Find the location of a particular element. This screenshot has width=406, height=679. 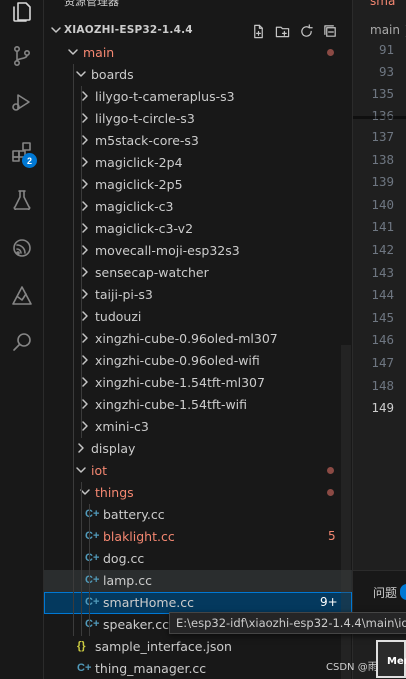

folder-item-xingzhi-cube-0-96oled-wifi: xingzhi-cube-0.96oled-wifi is located at coordinates (198, 361).